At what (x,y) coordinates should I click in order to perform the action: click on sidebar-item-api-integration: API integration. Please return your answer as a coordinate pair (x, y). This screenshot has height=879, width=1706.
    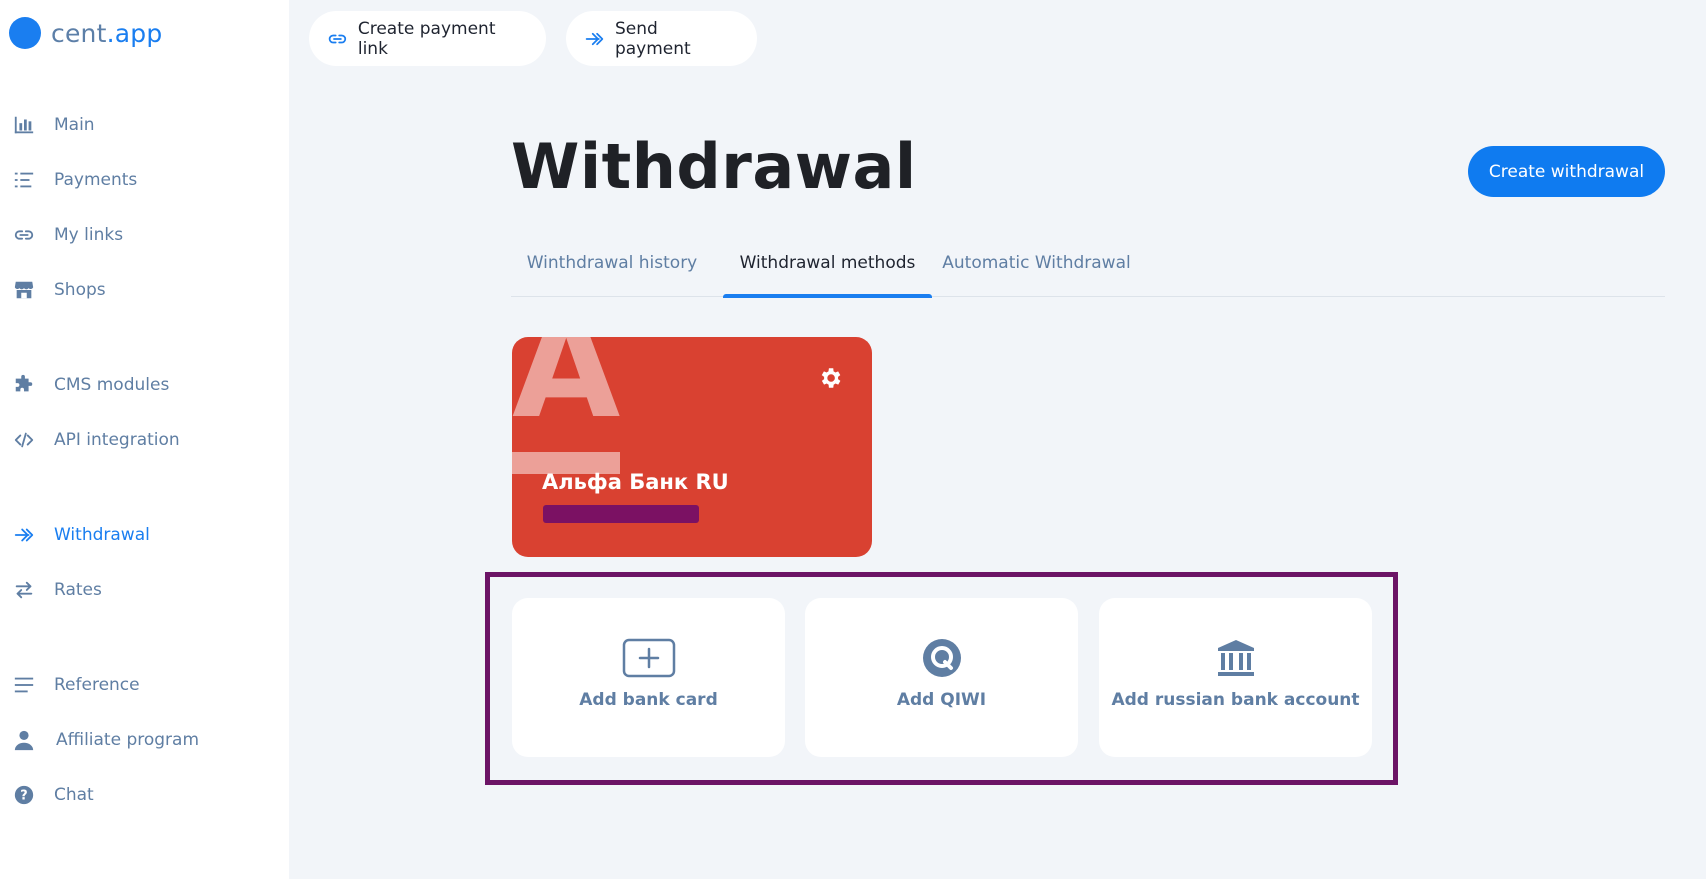
    Looking at the image, I should click on (96, 440).